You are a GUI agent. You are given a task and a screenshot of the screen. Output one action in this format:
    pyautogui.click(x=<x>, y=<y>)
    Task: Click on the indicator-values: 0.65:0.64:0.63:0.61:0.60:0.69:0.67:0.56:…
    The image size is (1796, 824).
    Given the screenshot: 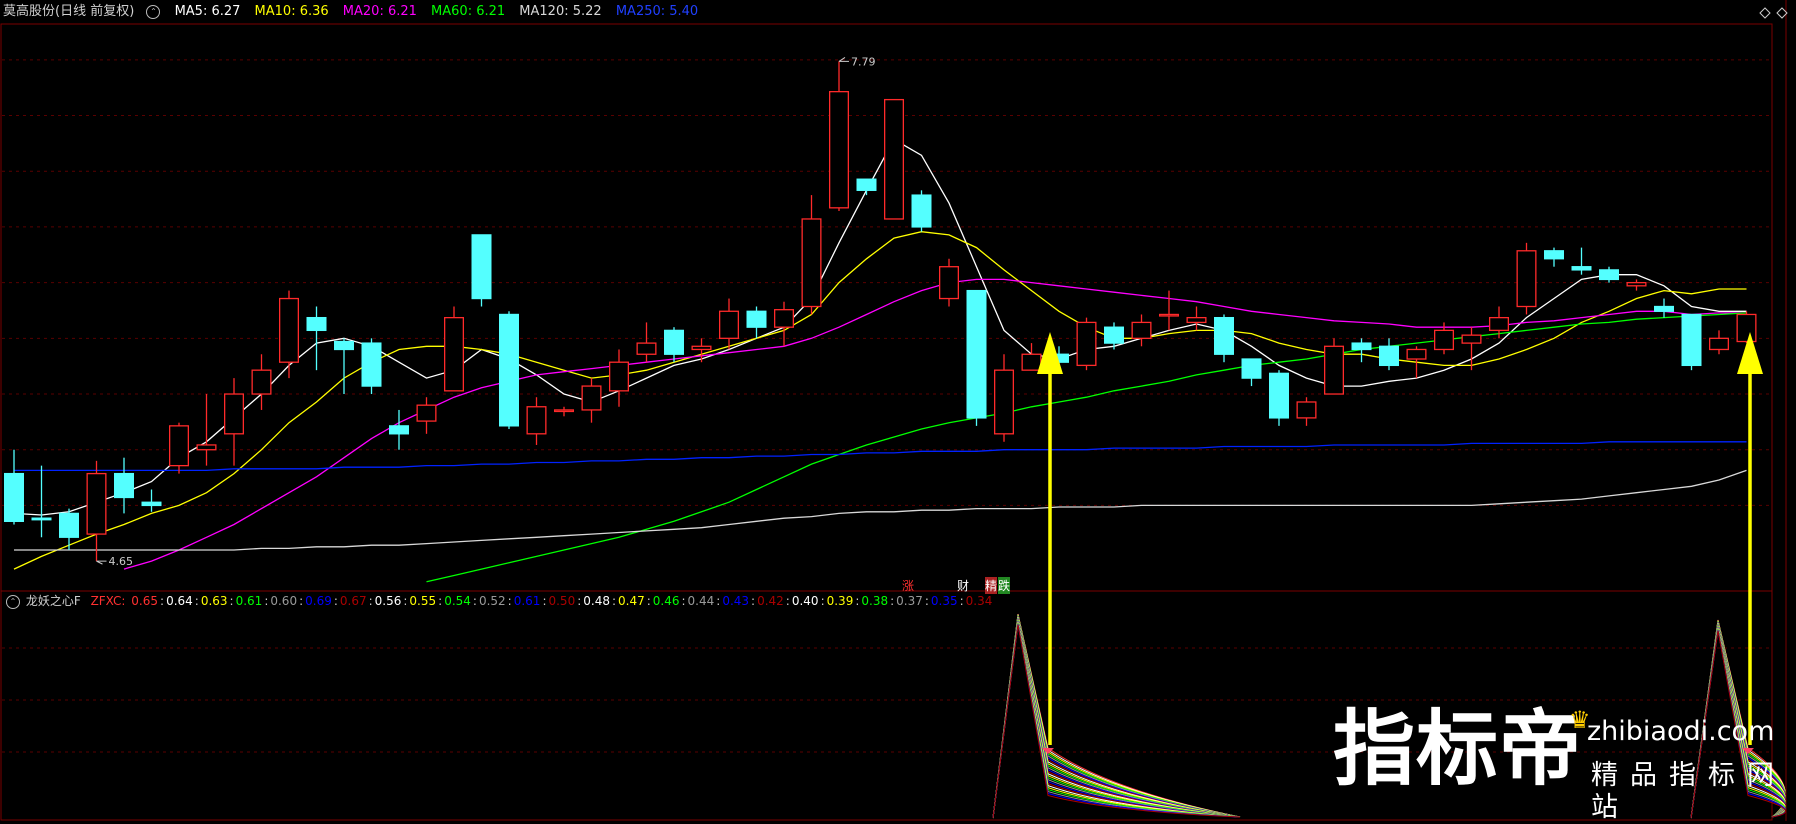 What is the action you would take?
    pyautogui.click(x=562, y=601)
    